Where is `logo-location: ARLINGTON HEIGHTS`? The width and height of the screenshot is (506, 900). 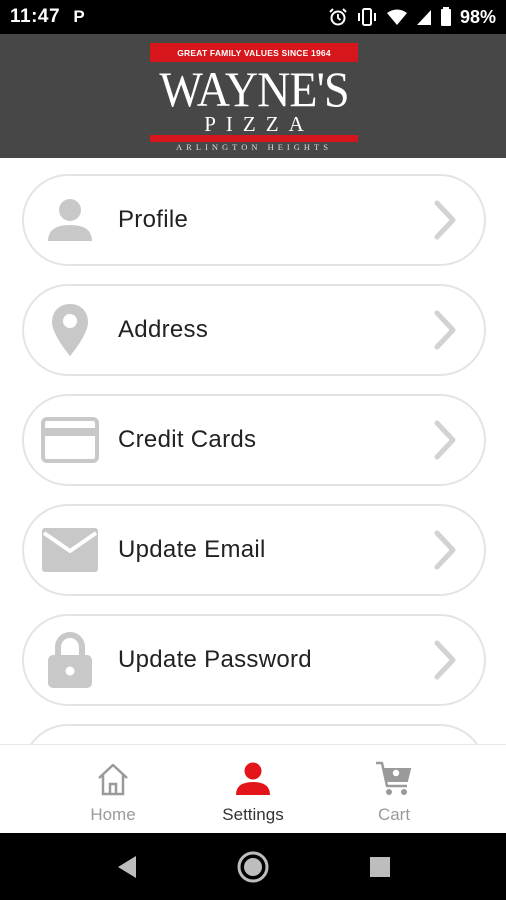 logo-location: ARLINGTON HEIGHTS is located at coordinates (254, 147).